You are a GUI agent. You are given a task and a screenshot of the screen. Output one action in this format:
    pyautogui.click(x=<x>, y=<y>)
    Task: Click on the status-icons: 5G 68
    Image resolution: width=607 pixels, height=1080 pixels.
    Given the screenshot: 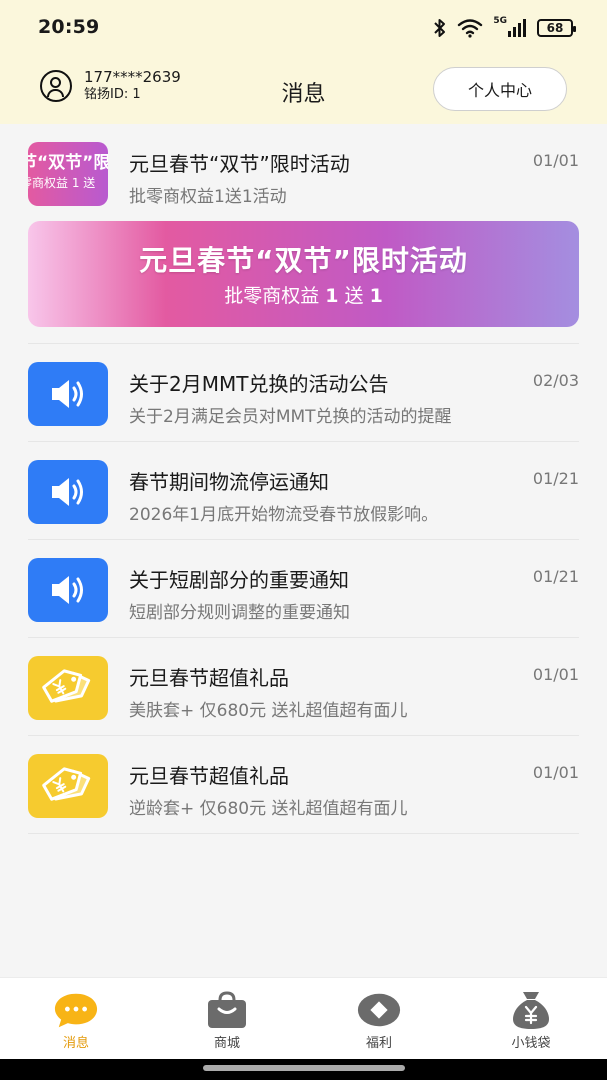 What is the action you would take?
    pyautogui.click(x=504, y=28)
    